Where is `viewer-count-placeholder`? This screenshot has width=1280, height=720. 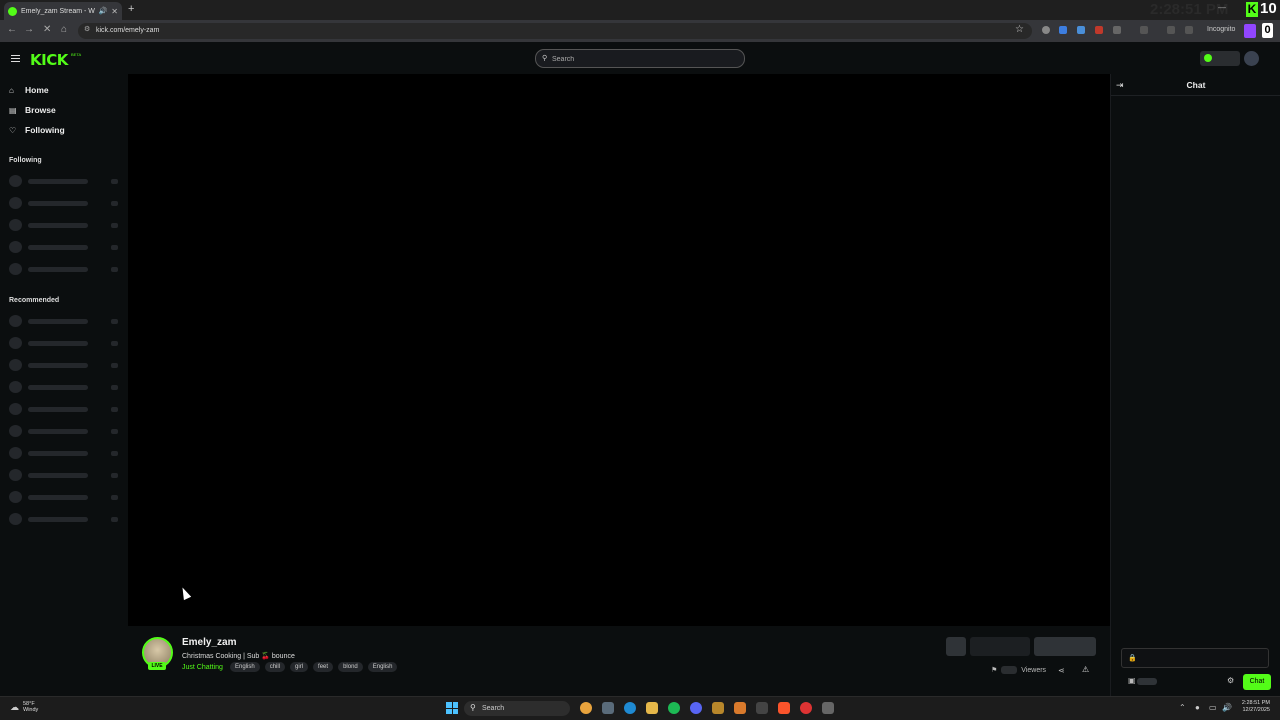 viewer-count-placeholder is located at coordinates (1009, 670).